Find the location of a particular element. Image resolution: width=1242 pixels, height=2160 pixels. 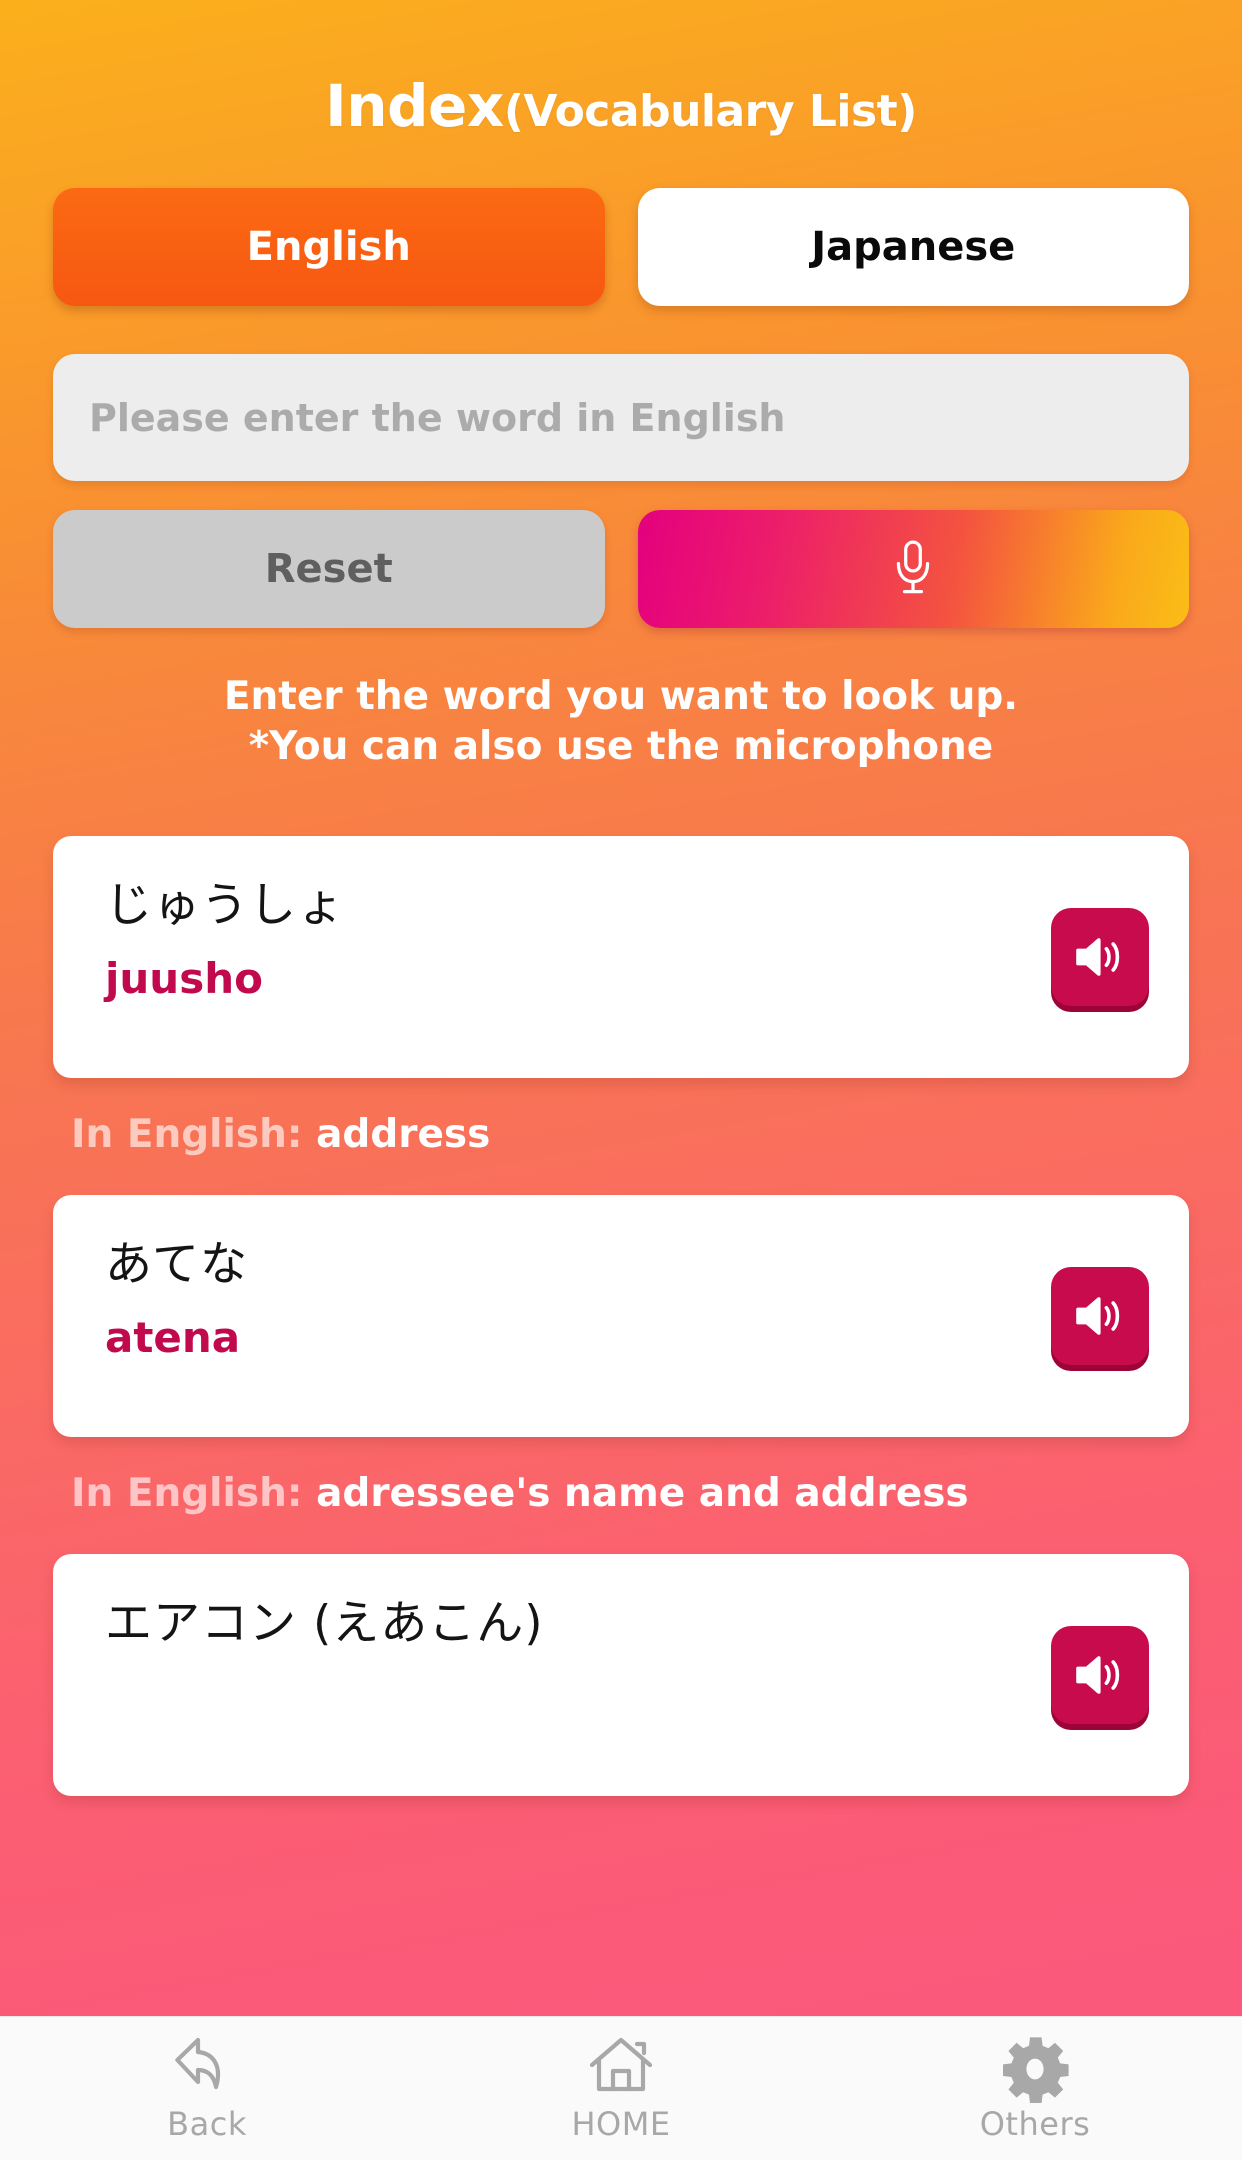

search-input is located at coordinates (621, 417).